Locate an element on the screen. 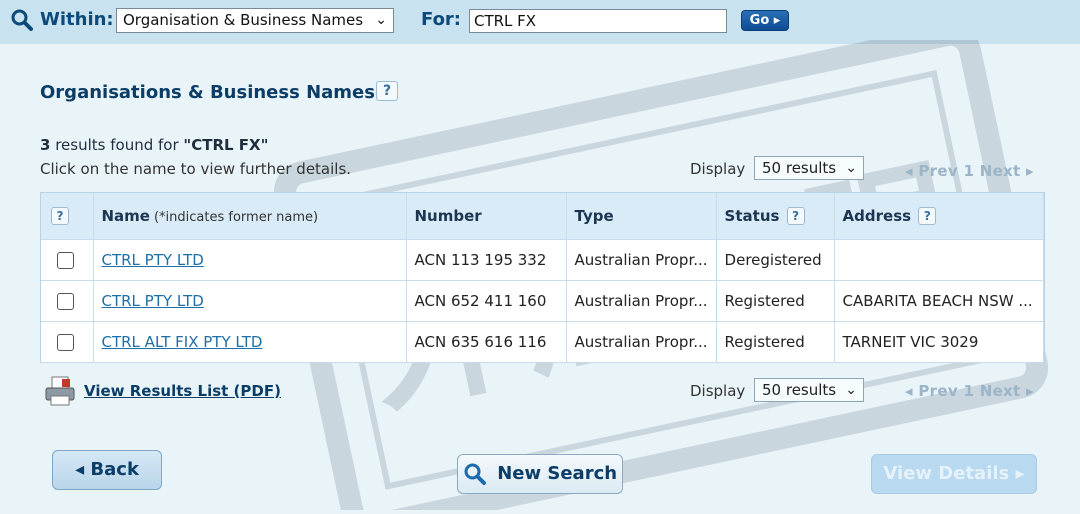 This screenshot has height=514, width=1080. header-status: Status ? is located at coordinates (775, 216).